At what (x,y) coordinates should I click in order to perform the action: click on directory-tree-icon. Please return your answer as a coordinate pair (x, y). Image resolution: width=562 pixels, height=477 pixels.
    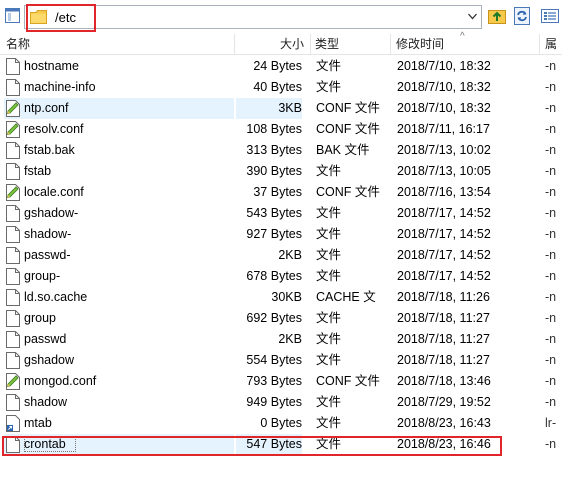
    Looking at the image, I should click on (12, 15).